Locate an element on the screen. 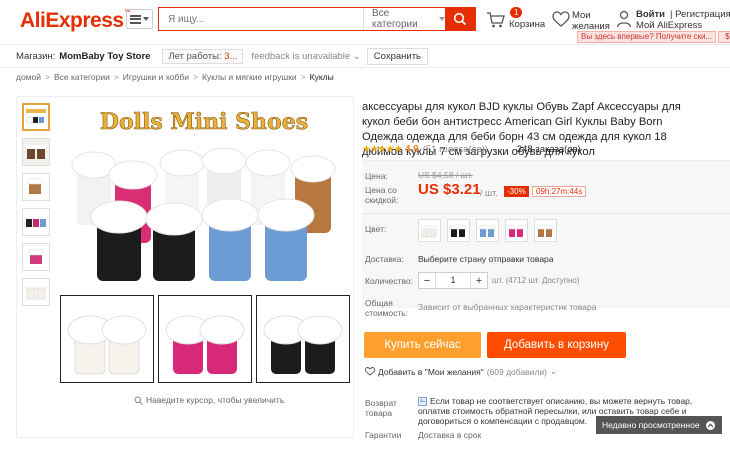 This screenshot has height=450, width=730. shipping-label: Доставка: is located at coordinates (384, 259).